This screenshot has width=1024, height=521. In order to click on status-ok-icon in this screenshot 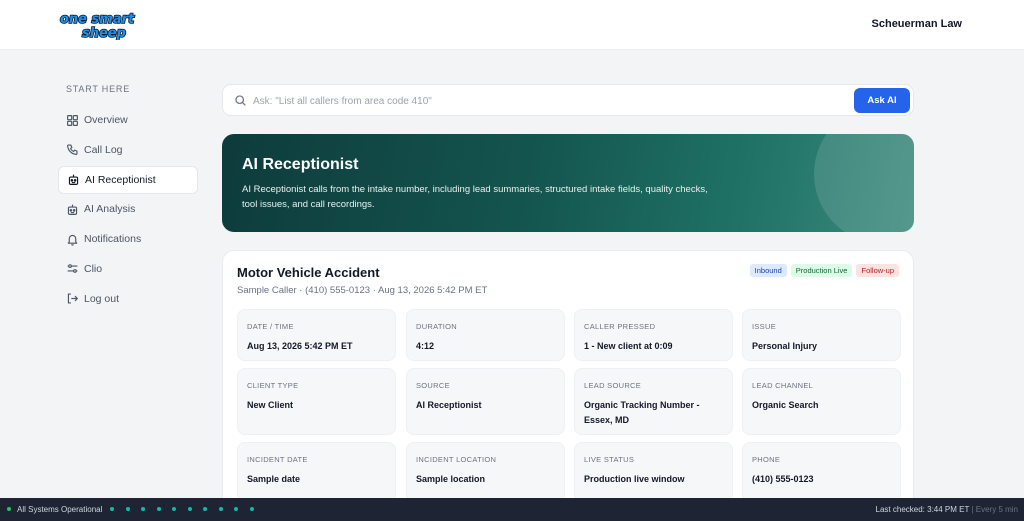, I will do `click(9, 509)`.